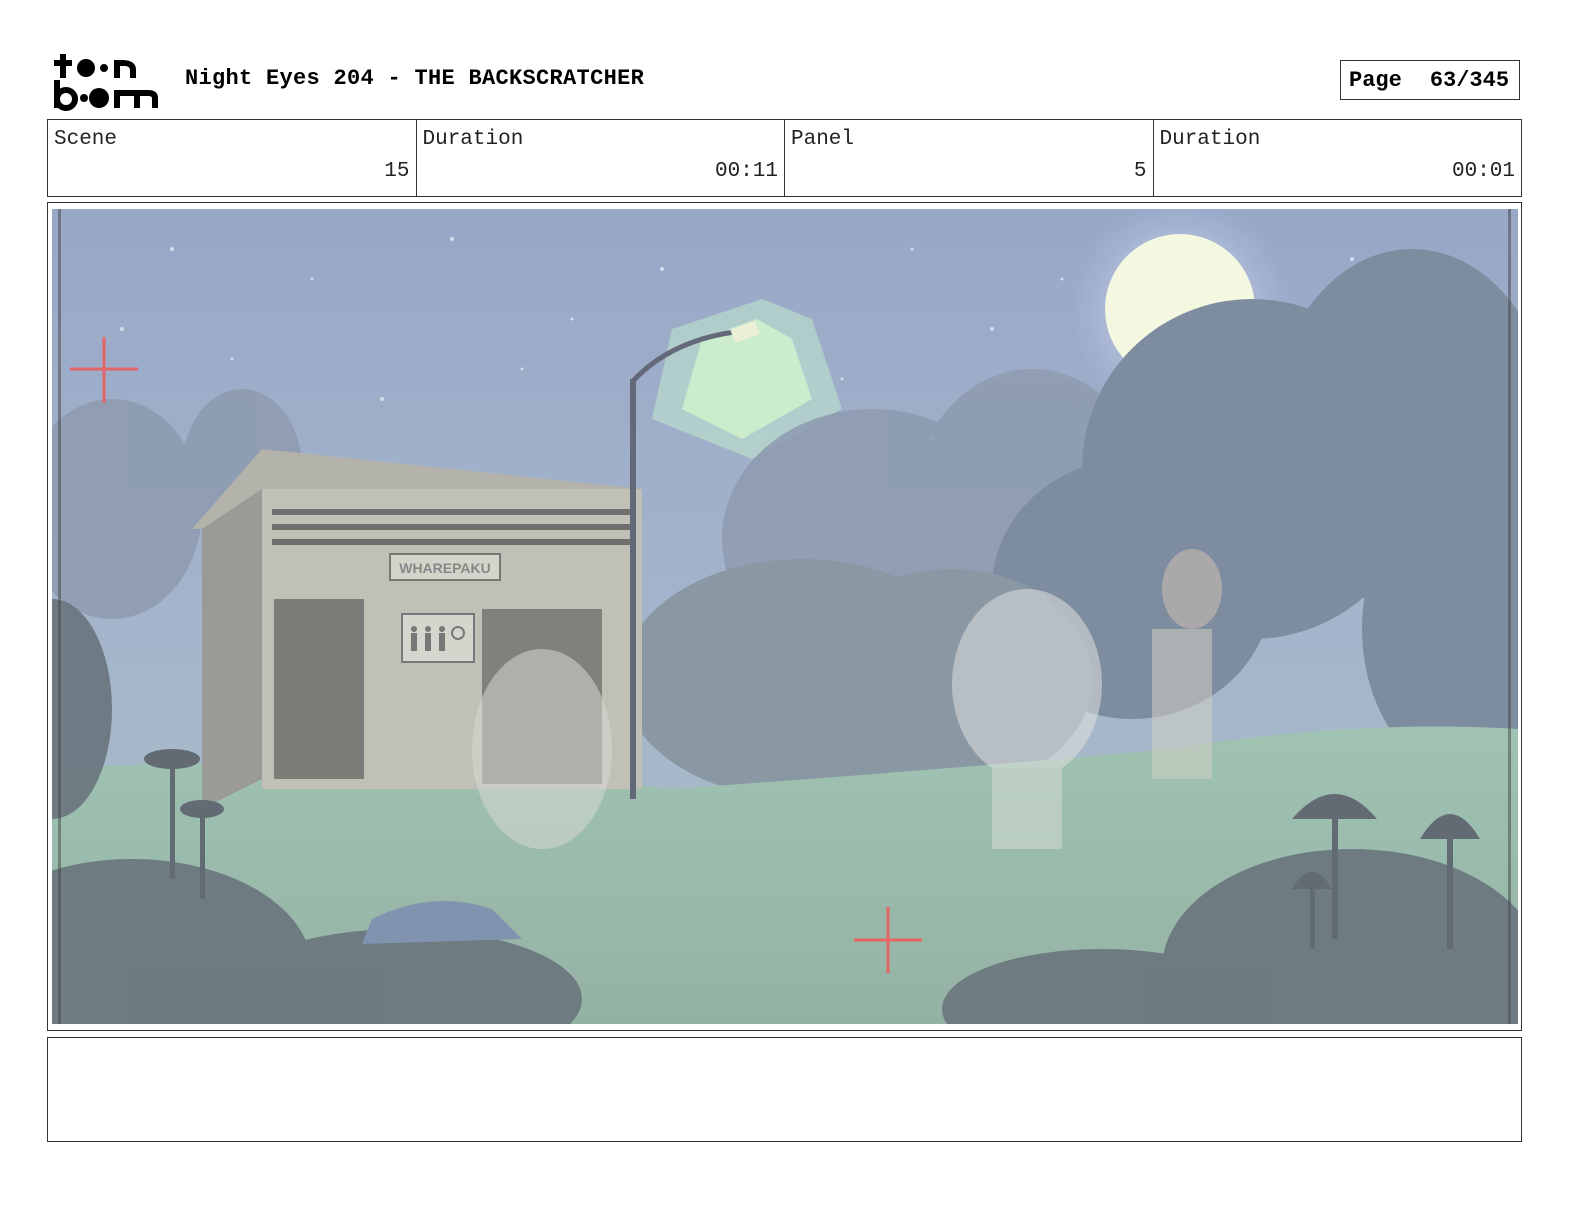  I want to click on panel-duration-label: Duration, so click(1210, 139).